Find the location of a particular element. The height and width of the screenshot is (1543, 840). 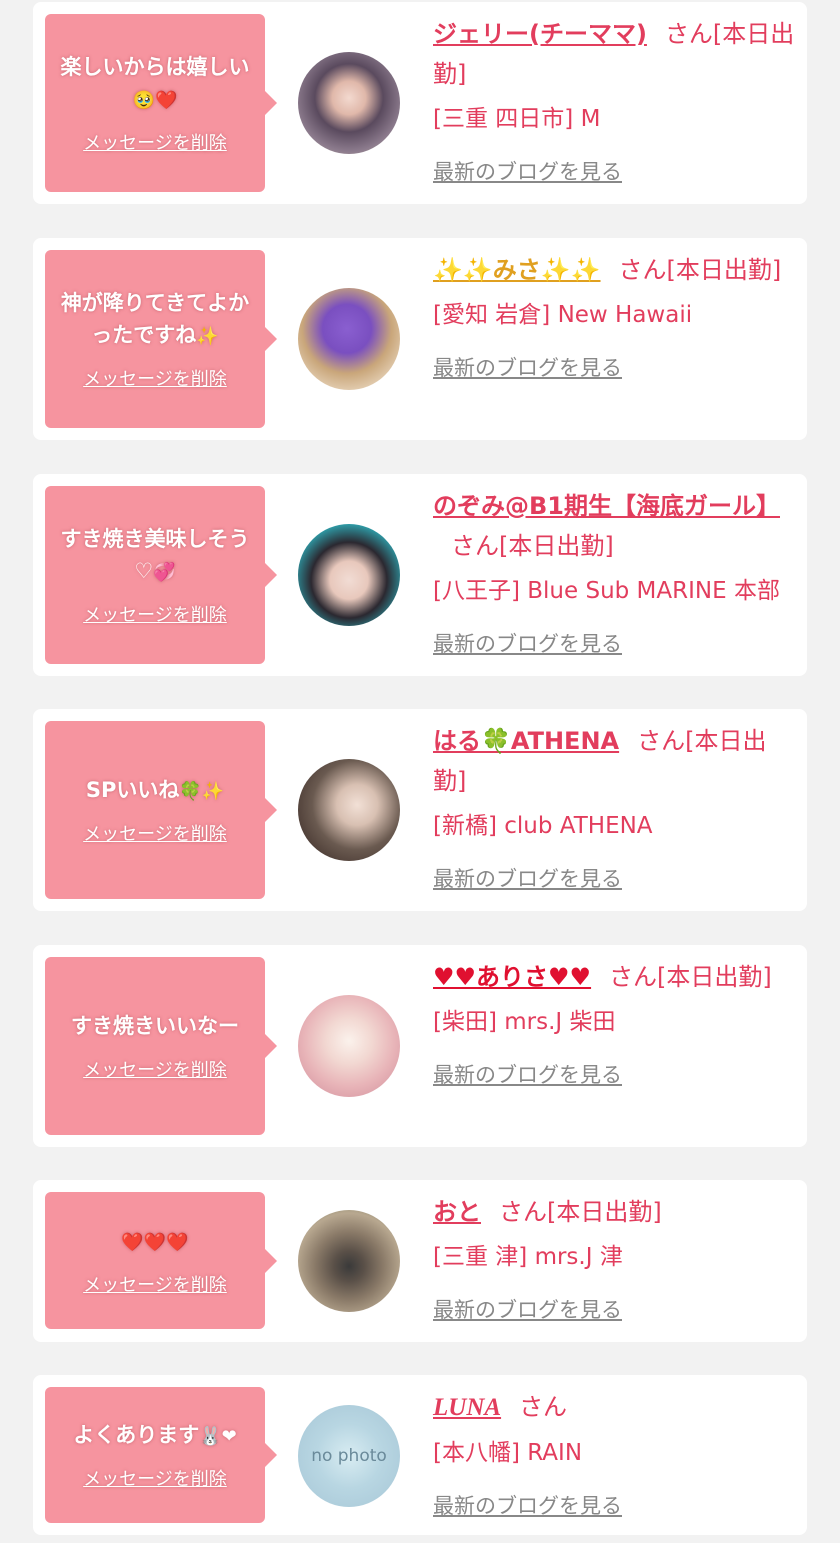

profile-name-link: ✨✨みさ✨✨ is located at coordinates (517, 270).